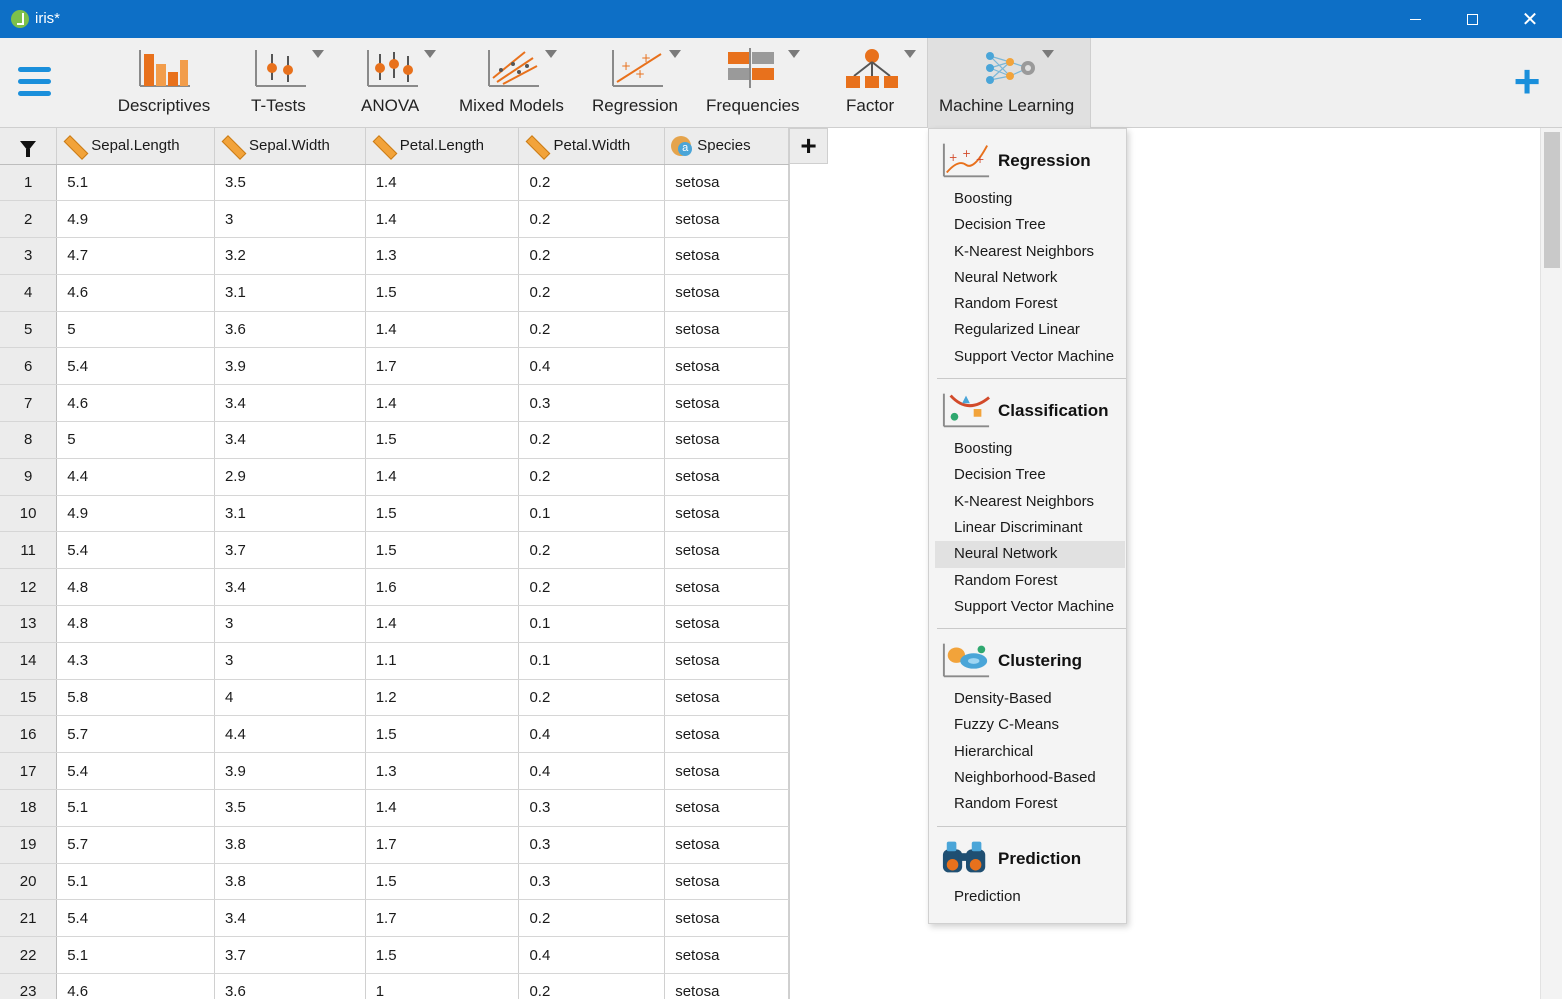 This screenshot has height=999, width=1562. What do you see at coordinates (514, 83) in the screenshot?
I see `ribbon-mixed-models: Mixed Models` at bounding box center [514, 83].